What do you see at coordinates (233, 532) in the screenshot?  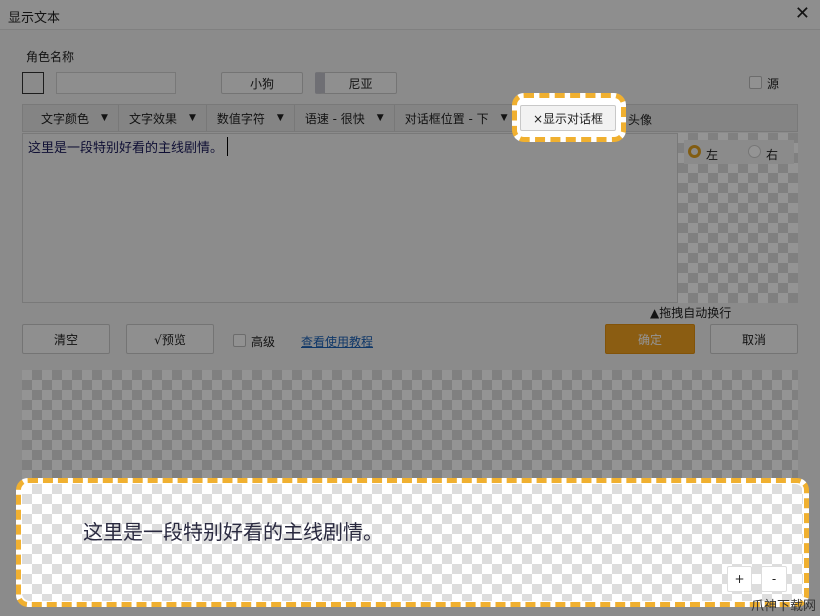 I see `dialog-preview-text: 这里是一段特别好看的主线剧情。` at bounding box center [233, 532].